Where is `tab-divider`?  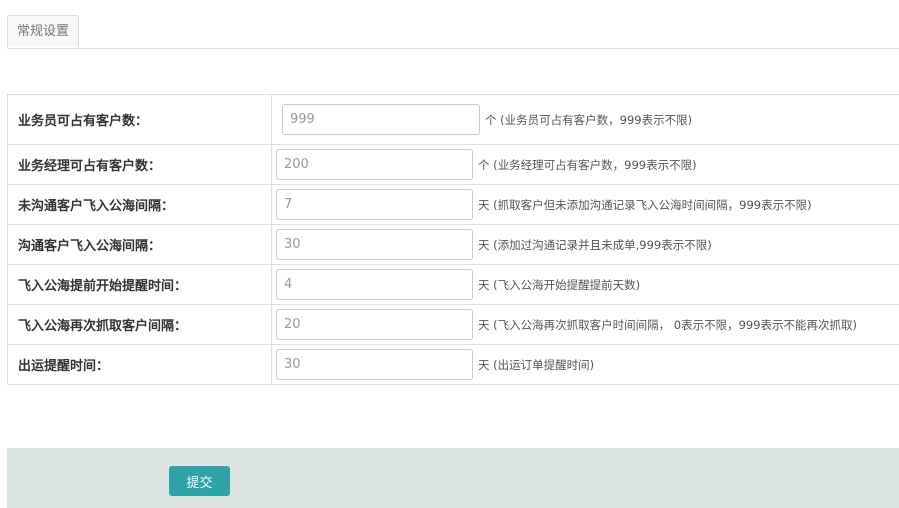
tab-divider is located at coordinates (453, 48).